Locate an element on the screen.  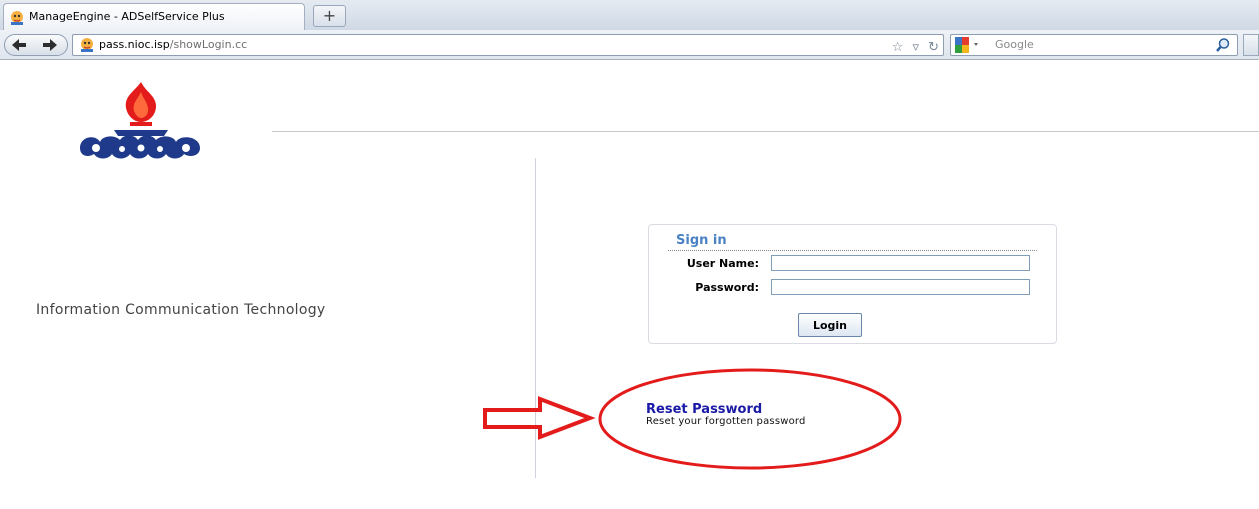
address-bar: pass.nioc.isp/showLogin.cc ☆ ▿ ↻ is located at coordinates (508, 45).